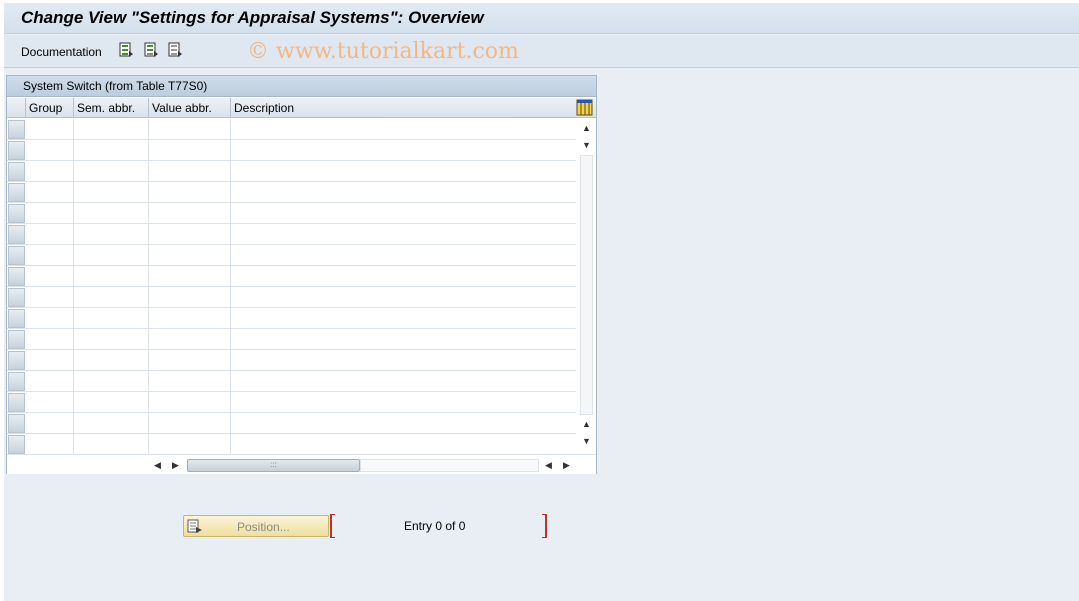  I want to click on horizontal-scroll-thumb: :::, so click(273, 465).